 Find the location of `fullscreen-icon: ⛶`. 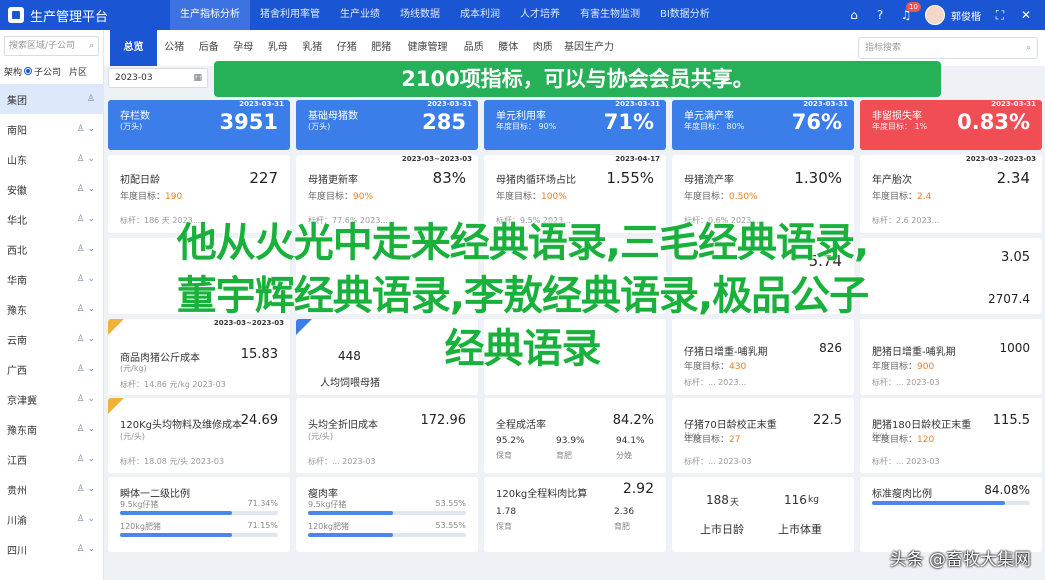

fullscreen-icon: ⛶ is located at coordinates (1000, 15).